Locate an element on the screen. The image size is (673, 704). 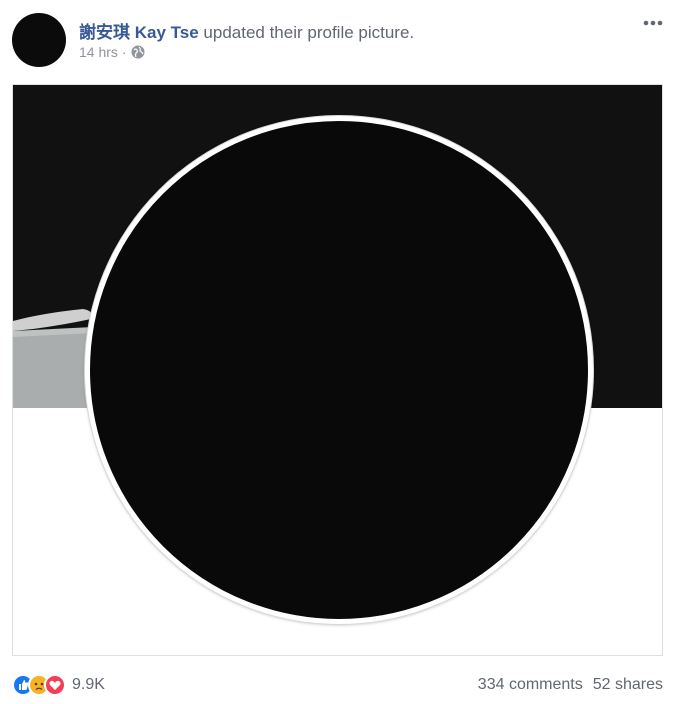
reactions-summary: 9.9K is located at coordinates (58, 685).